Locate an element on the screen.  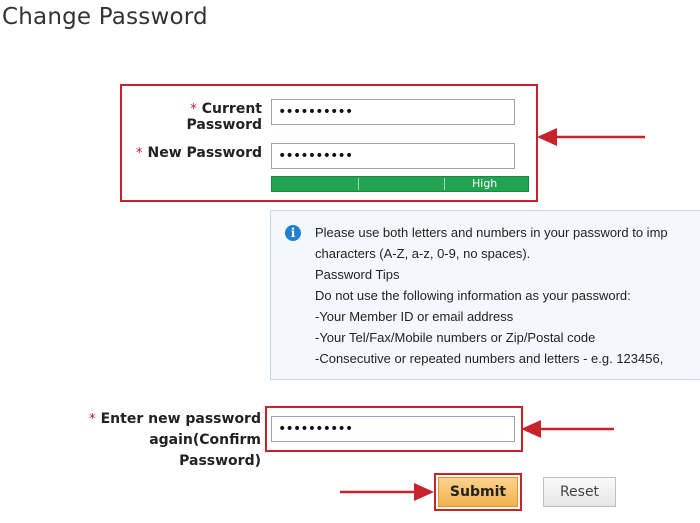
reset-button: Reset is located at coordinates (579, 492).